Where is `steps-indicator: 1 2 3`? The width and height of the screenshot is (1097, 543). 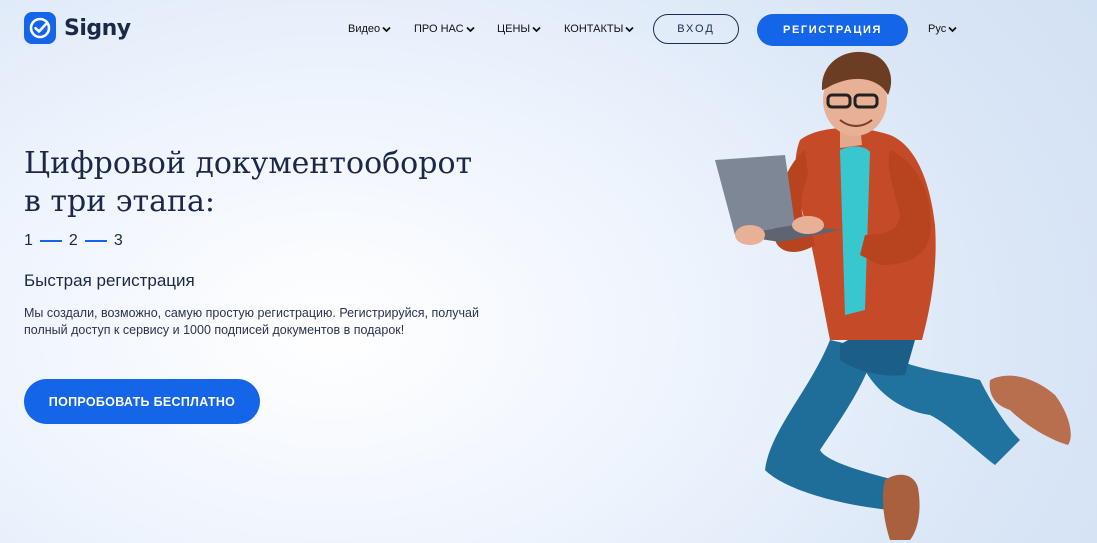 steps-indicator: 1 2 3 is located at coordinates (73, 241).